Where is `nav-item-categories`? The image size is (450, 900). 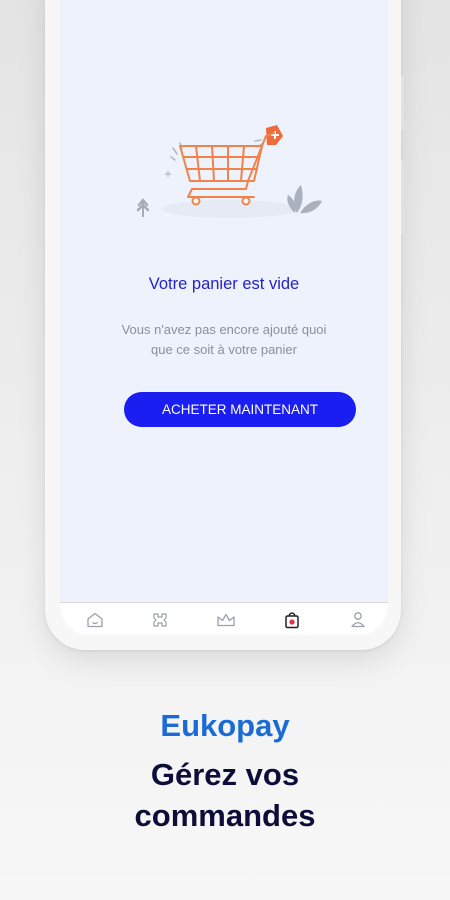 nav-item-categories is located at coordinates (160, 620).